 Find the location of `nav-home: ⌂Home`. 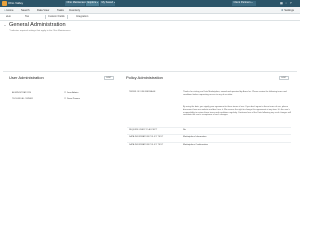

nav-home: ⌂Home is located at coordinates (9, 11).